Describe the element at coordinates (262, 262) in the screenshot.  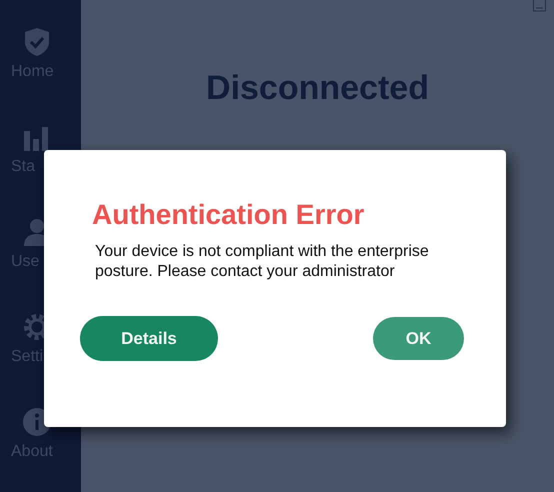
I see `dialog-message: Your device is not compliant with the enterprise posture. Please contact your administrator` at that location.